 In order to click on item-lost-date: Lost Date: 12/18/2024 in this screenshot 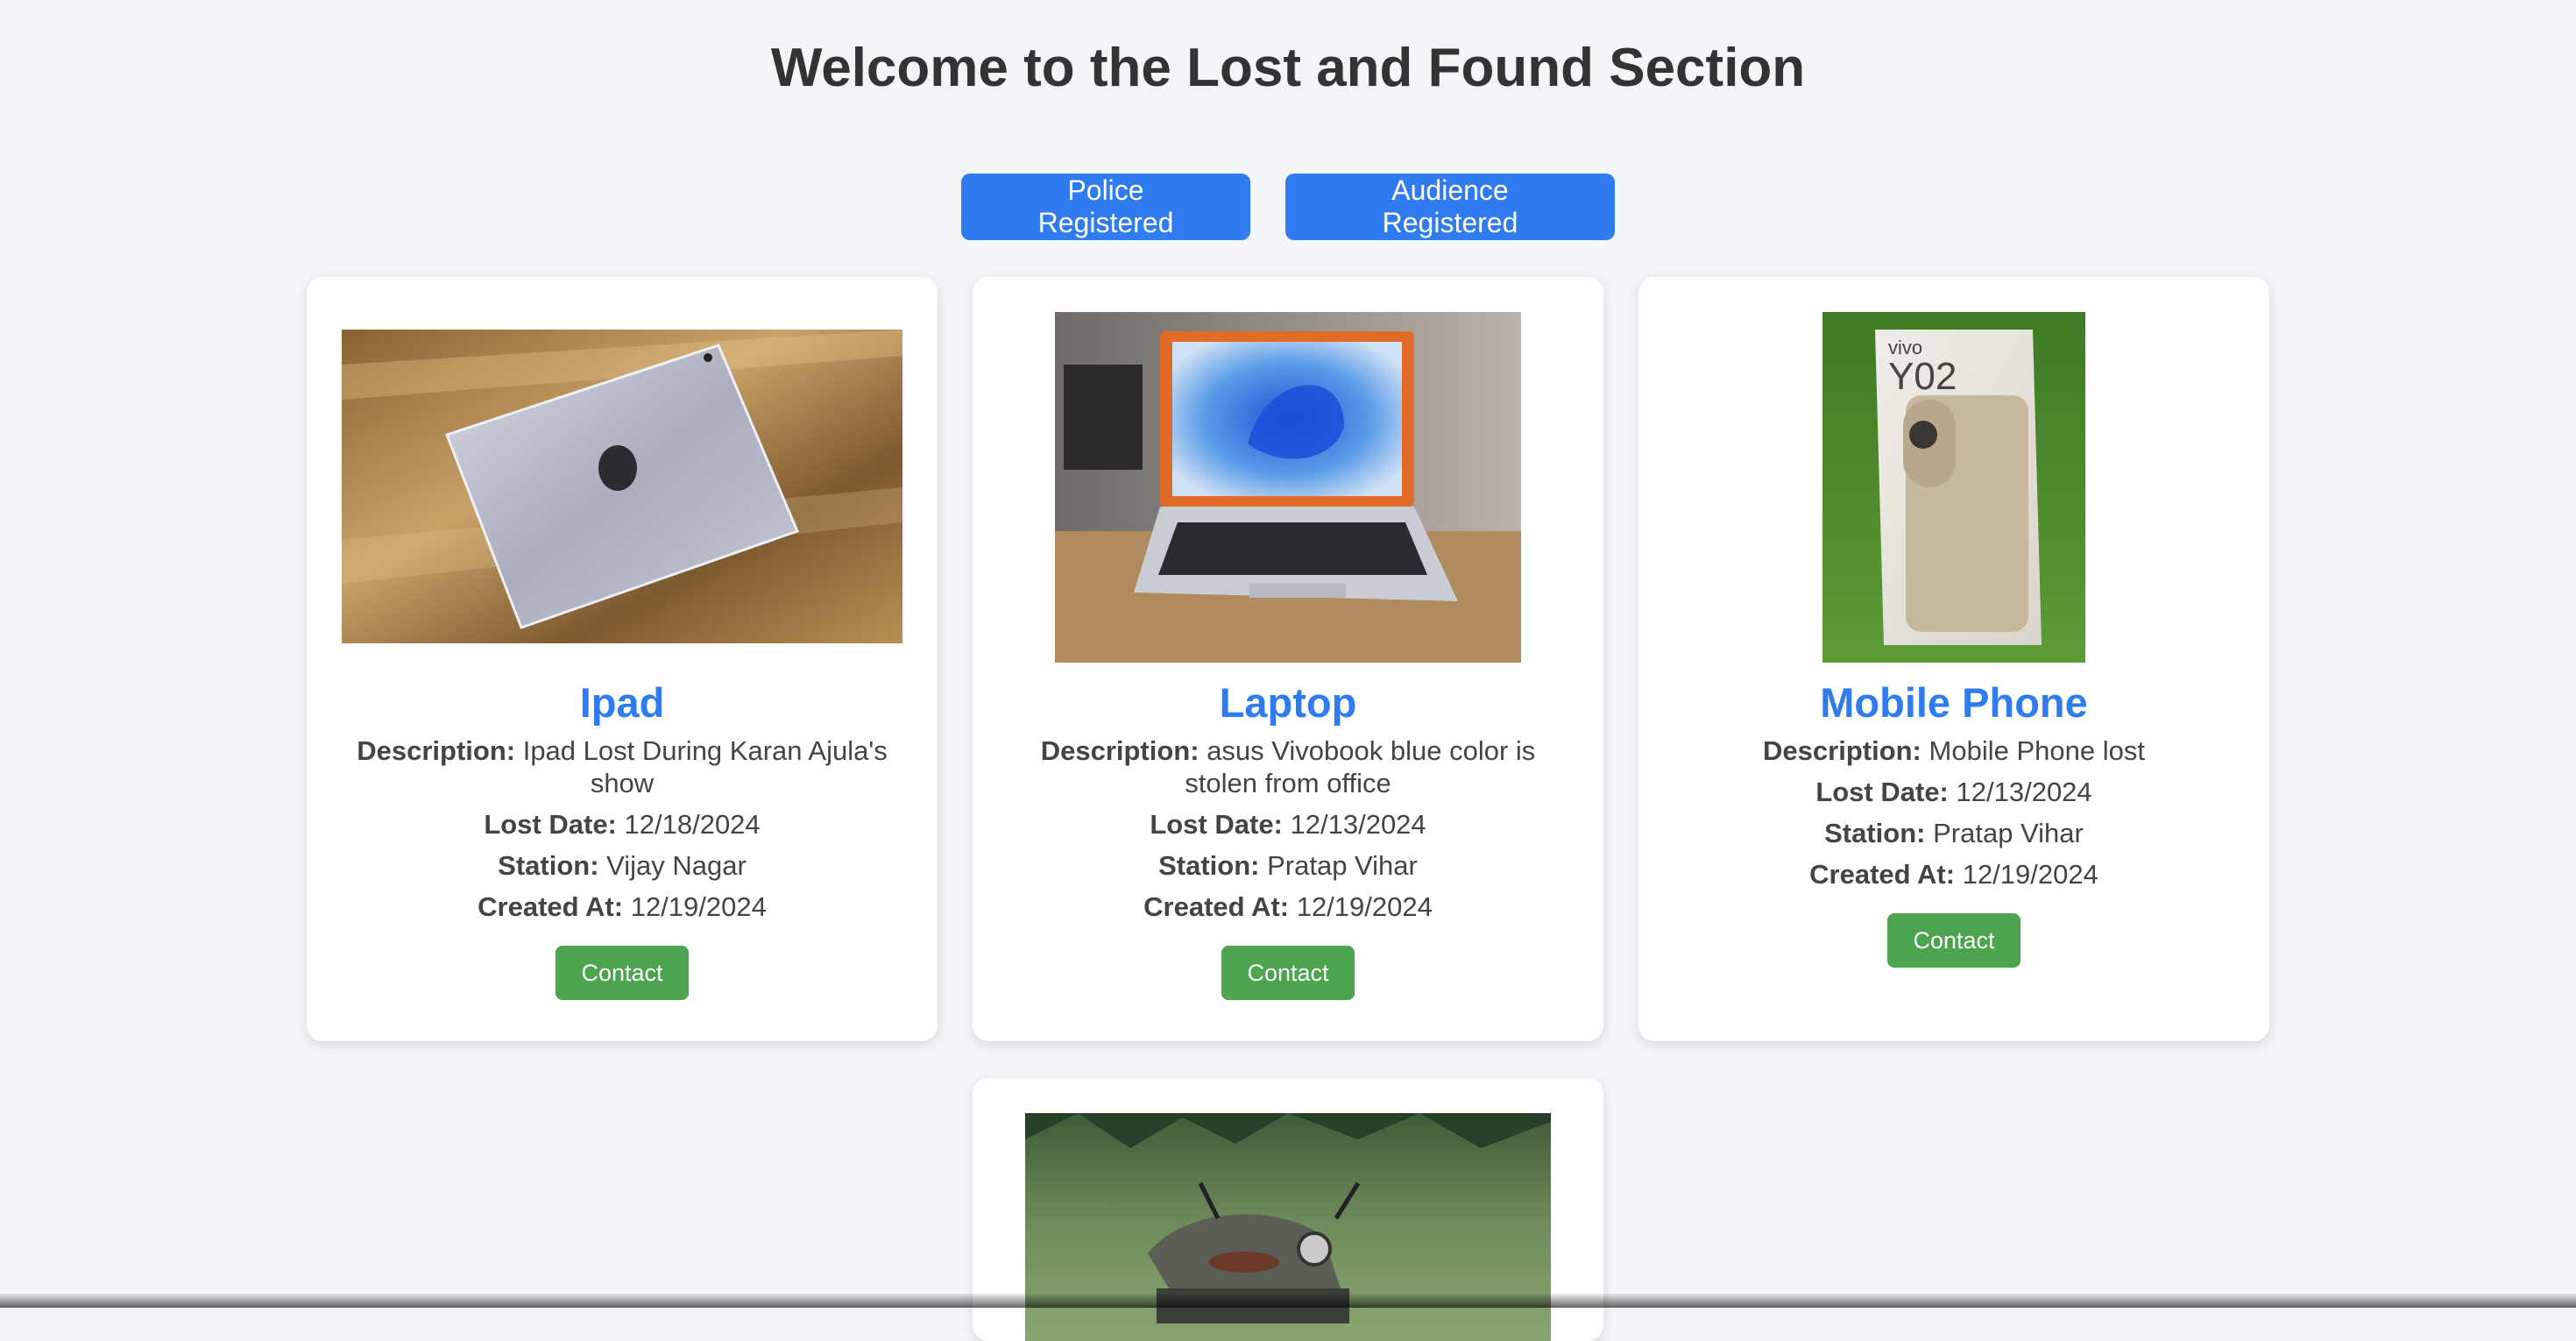, I will do `click(622, 824)`.